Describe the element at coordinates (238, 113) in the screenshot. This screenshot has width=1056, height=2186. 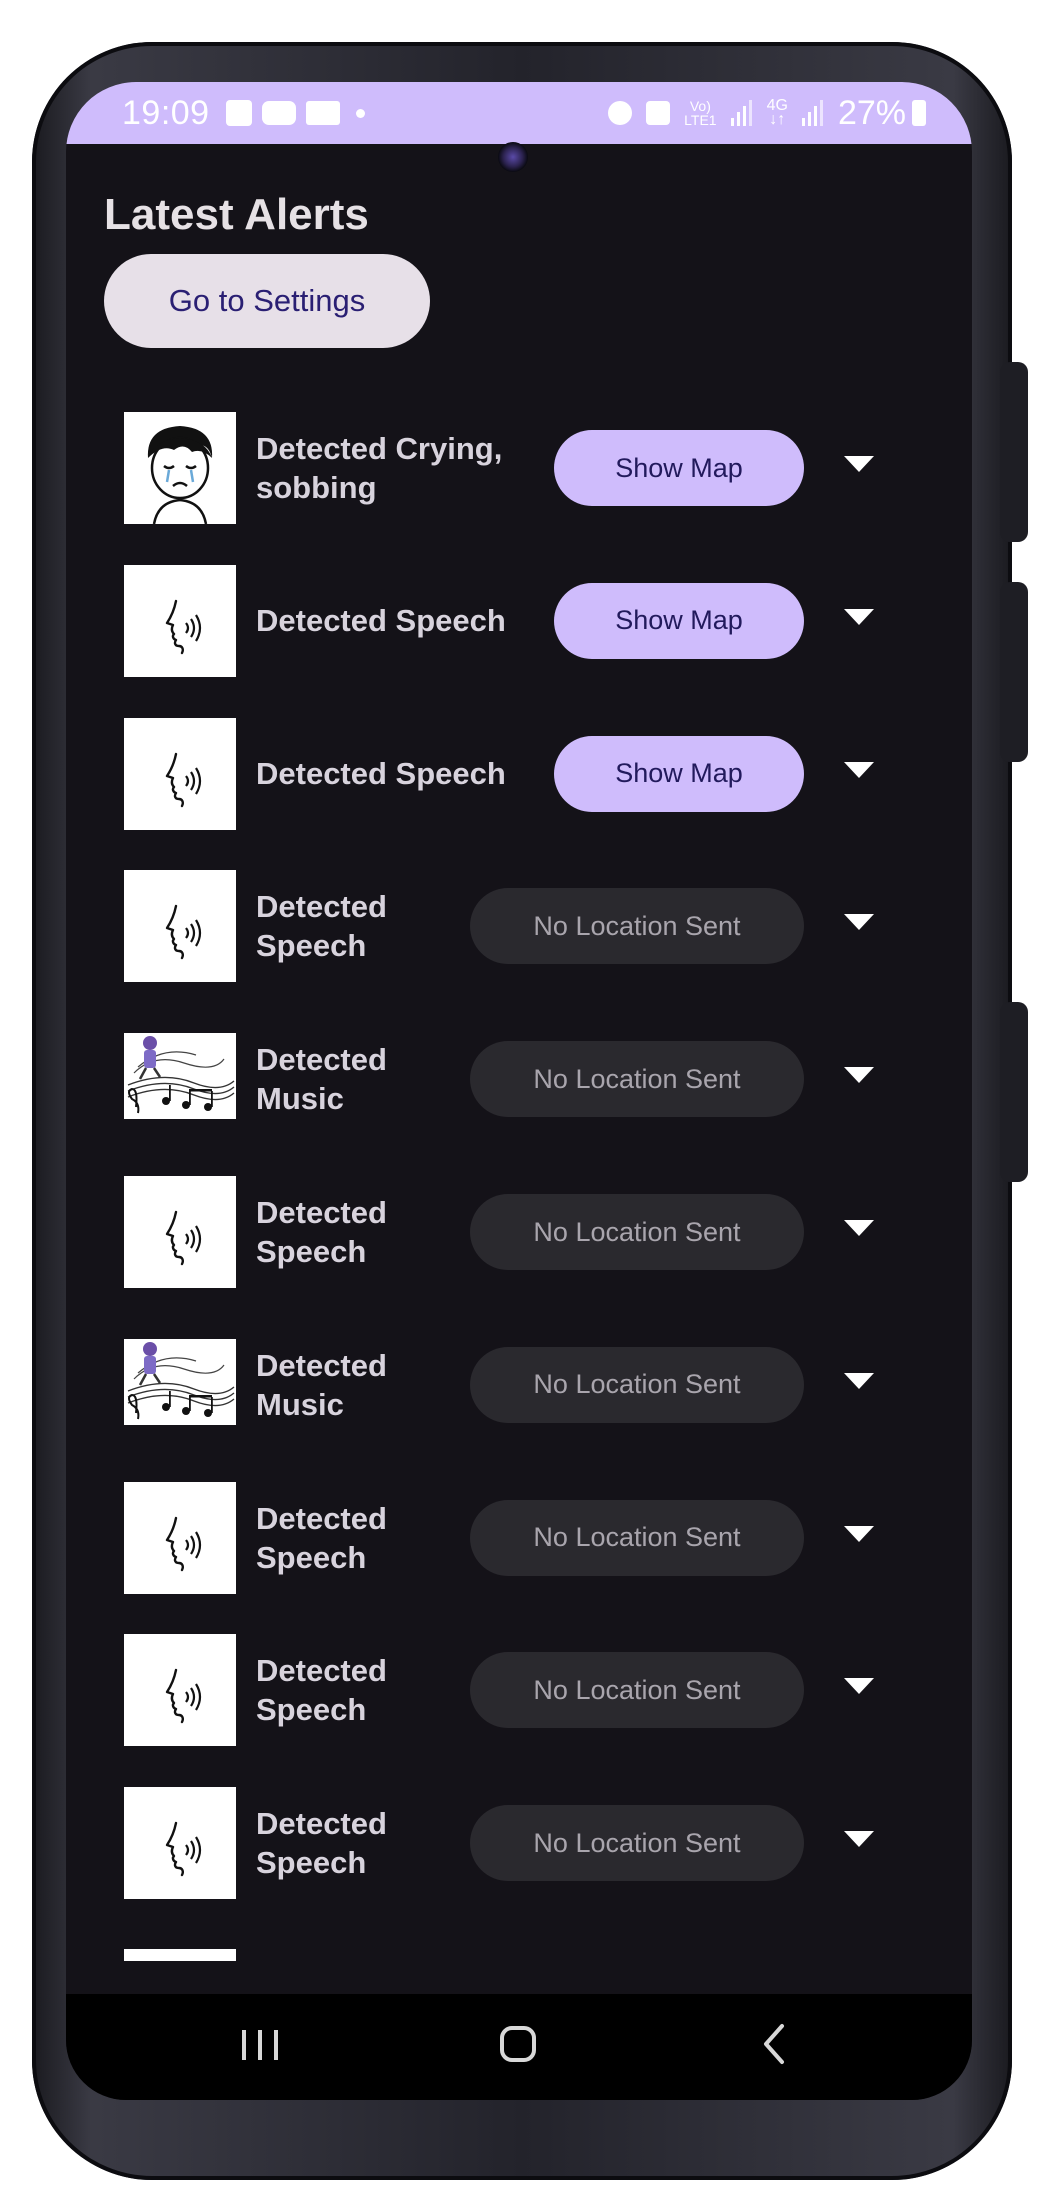
I see `image-icon` at that location.